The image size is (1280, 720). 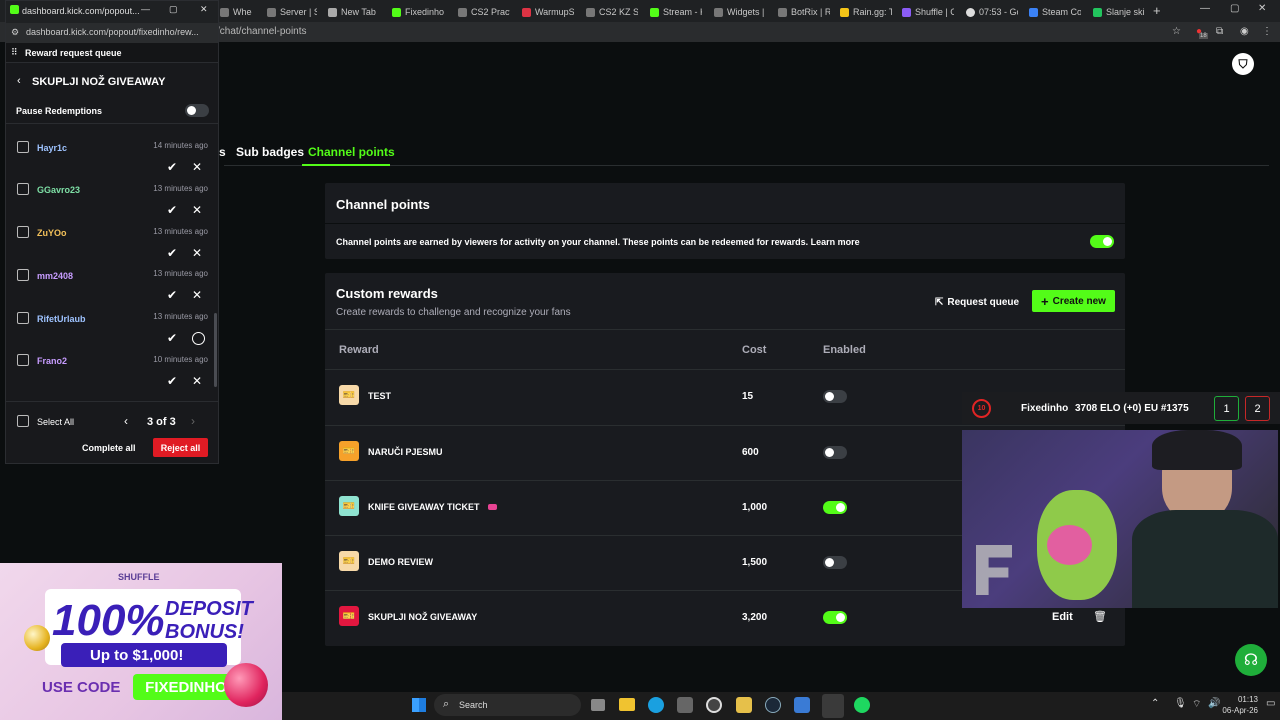 I want to click on photos-icon, so click(x=802, y=705).